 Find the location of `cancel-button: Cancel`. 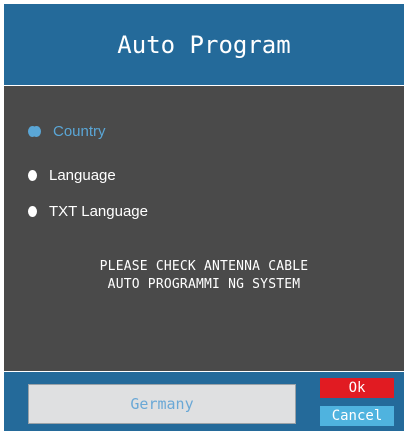

cancel-button: Cancel is located at coordinates (357, 416).